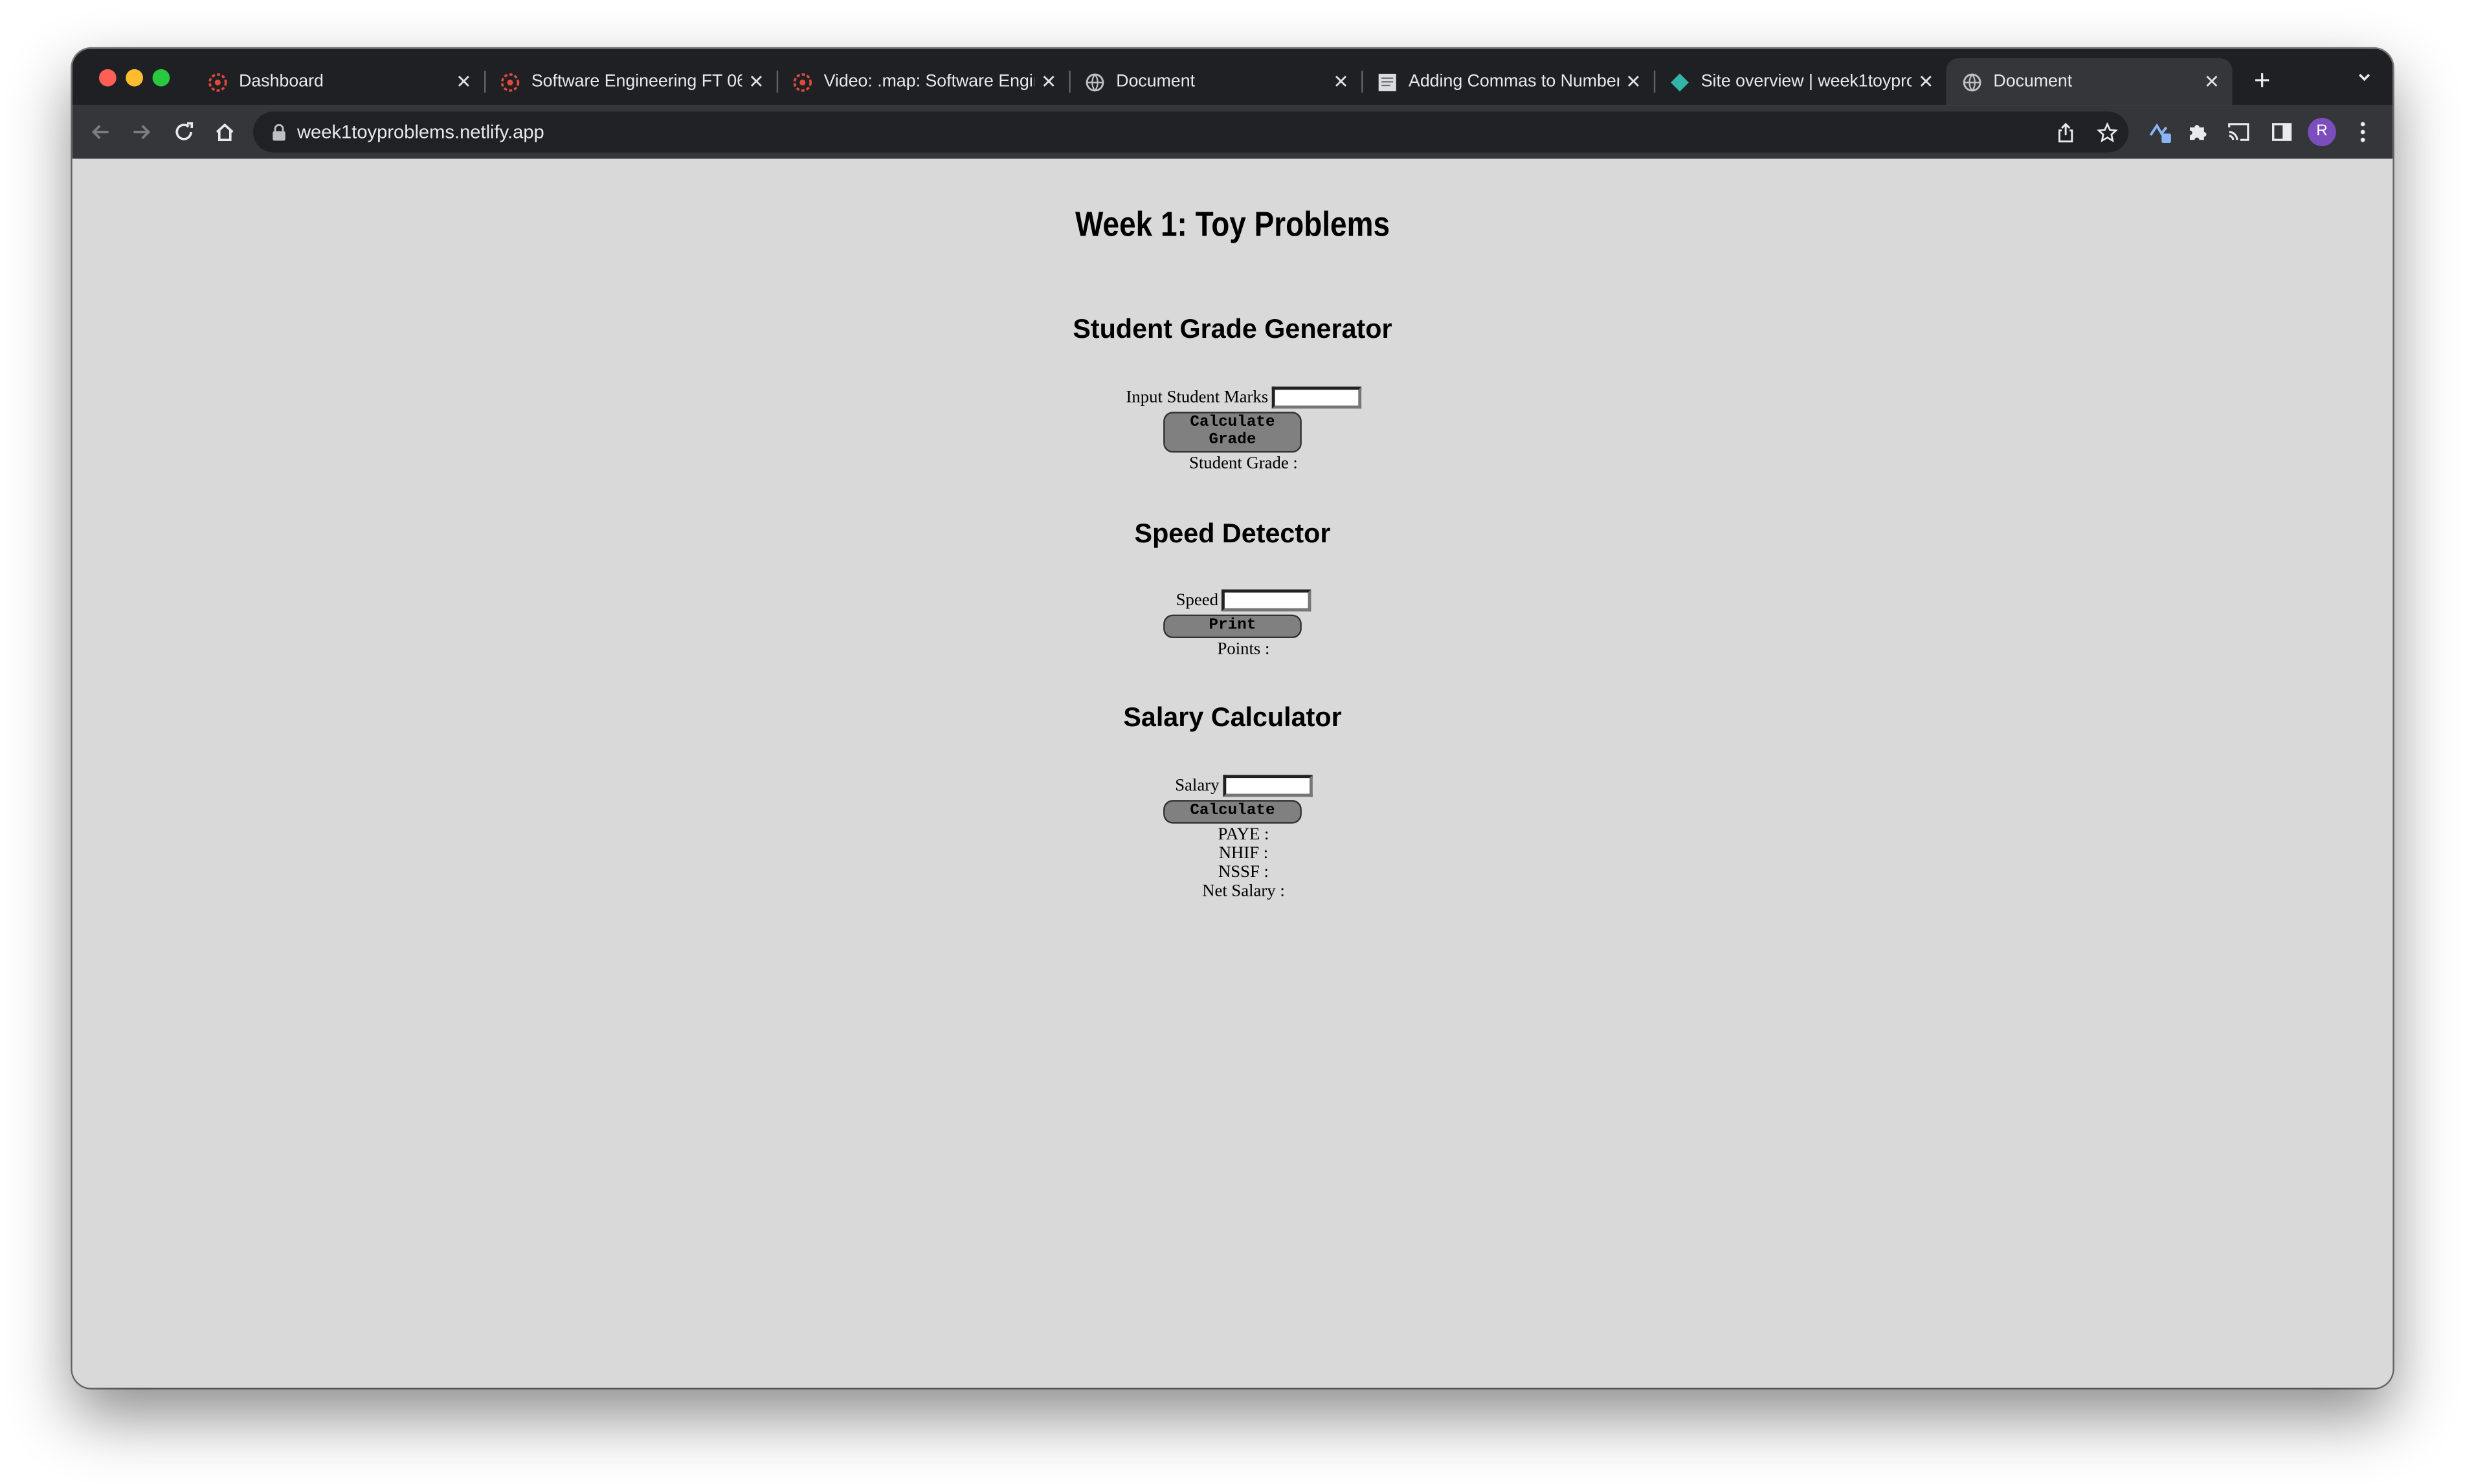 The image size is (2465, 1484). Describe the element at coordinates (1243, 835) in the screenshot. I see `paye-output: PAYE :` at that location.